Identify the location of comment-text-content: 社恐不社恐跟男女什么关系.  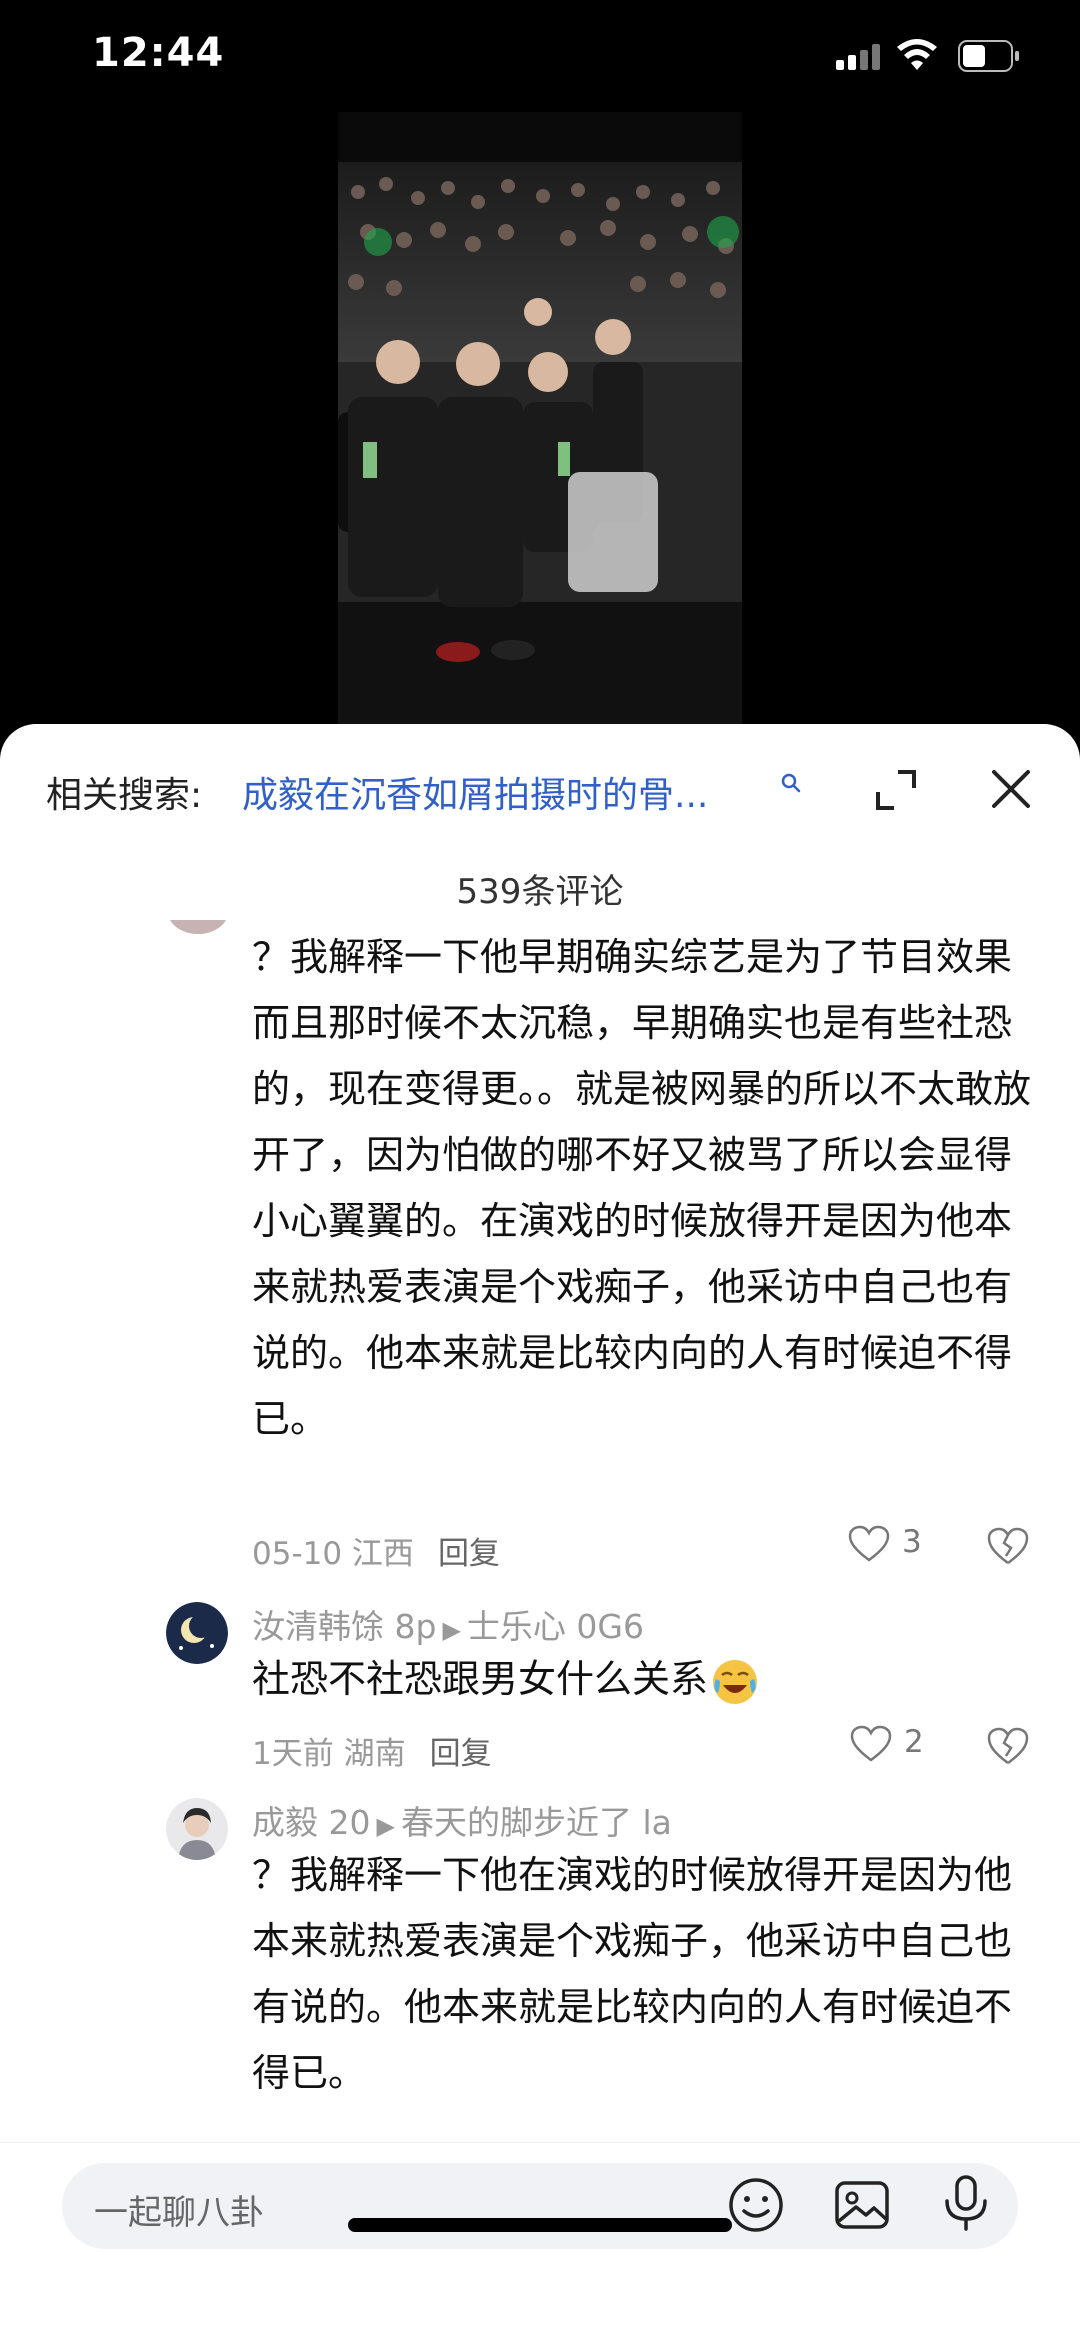
(480, 1679).